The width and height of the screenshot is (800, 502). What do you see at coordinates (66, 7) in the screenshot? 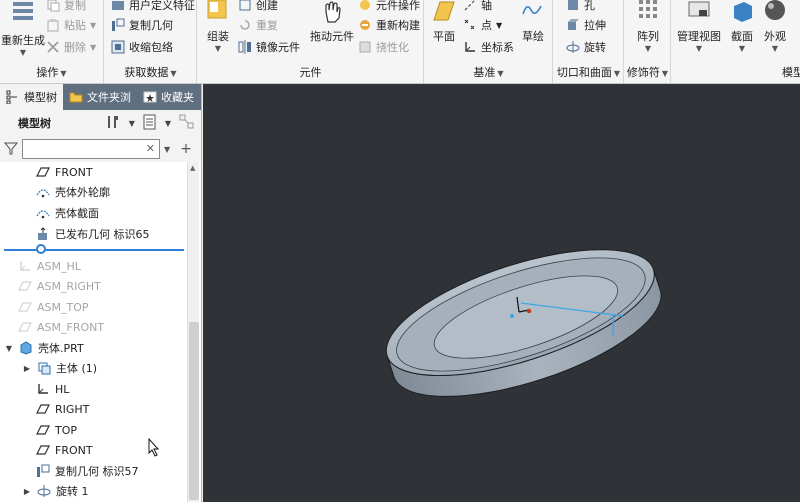
I see `copy-button: 复制` at bounding box center [66, 7].